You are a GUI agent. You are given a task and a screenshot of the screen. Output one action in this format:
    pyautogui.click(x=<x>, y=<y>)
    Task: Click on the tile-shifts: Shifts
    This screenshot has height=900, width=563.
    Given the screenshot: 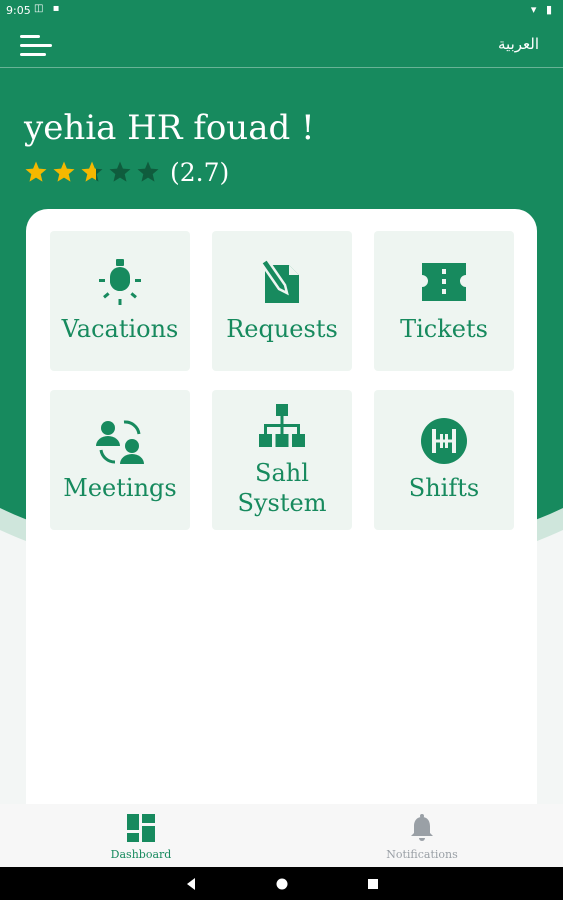 What is the action you would take?
    pyautogui.click(x=444, y=460)
    